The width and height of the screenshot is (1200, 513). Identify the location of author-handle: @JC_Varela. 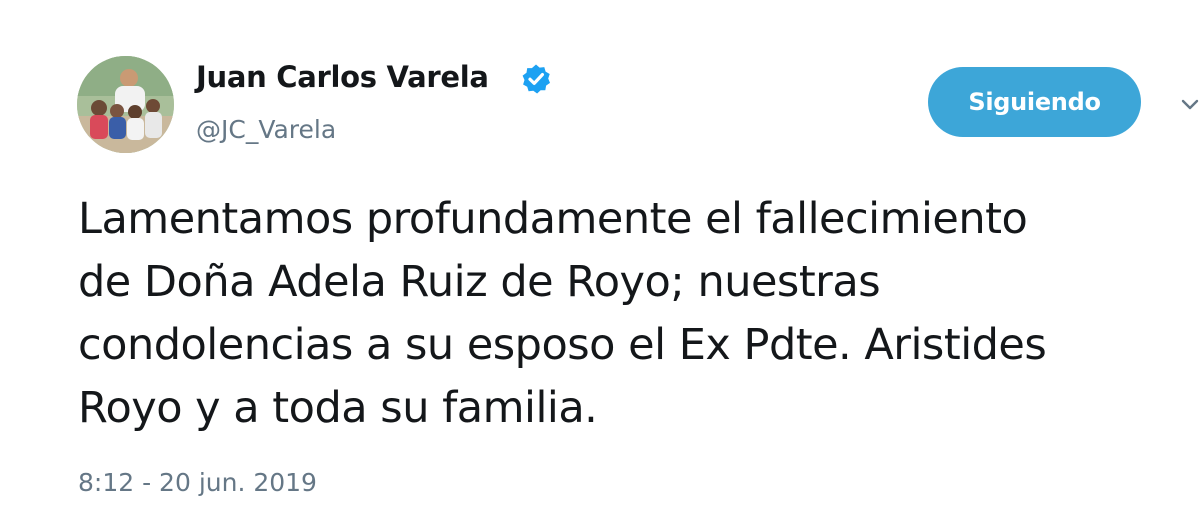
(266, 129).